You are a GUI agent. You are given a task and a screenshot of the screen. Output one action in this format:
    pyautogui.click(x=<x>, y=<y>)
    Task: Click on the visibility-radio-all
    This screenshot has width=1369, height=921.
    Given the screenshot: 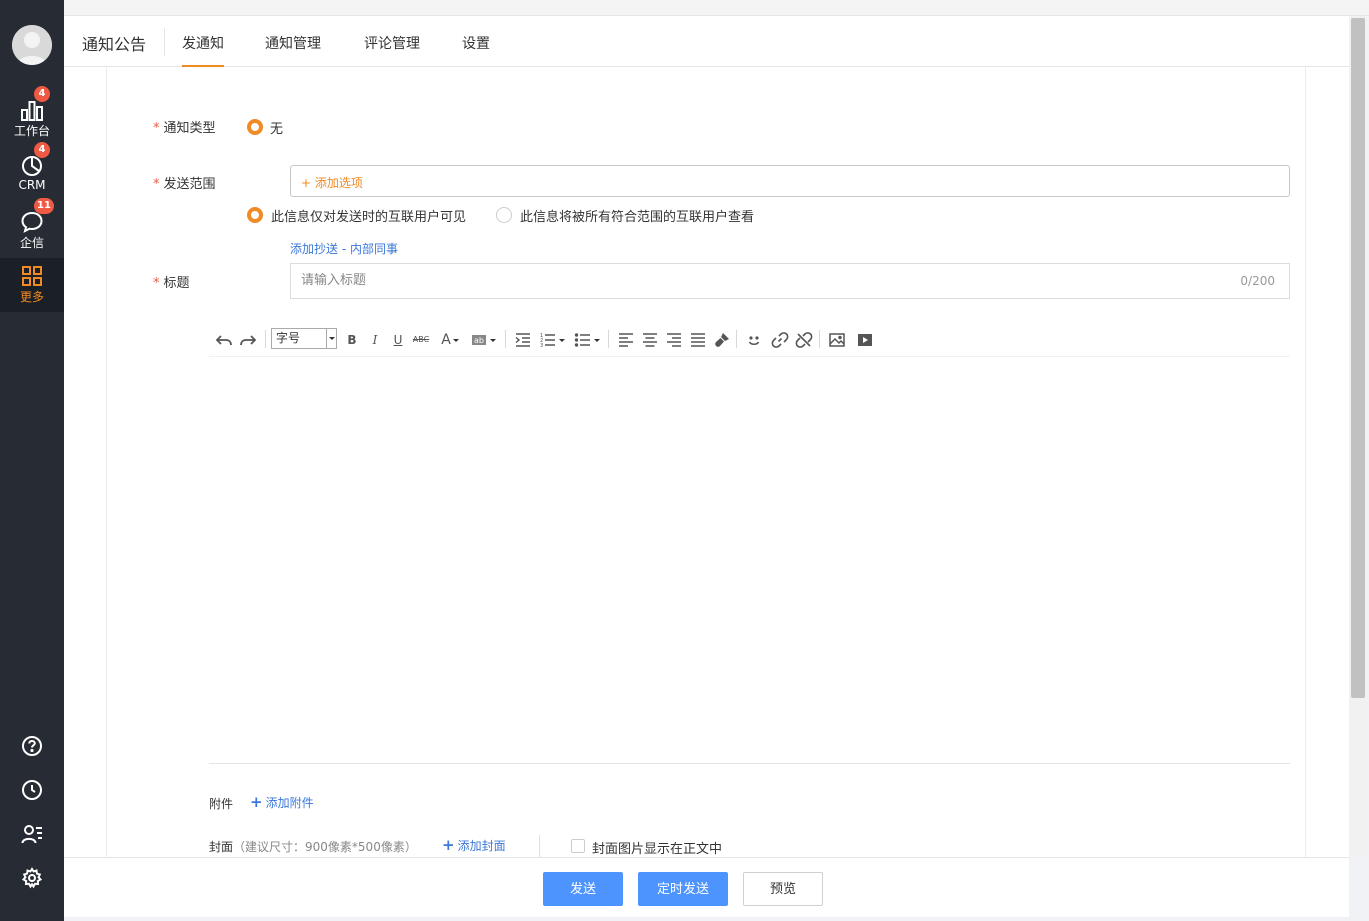 What is the action you would take?
    pyautogui.click(x=504, y=215)
    